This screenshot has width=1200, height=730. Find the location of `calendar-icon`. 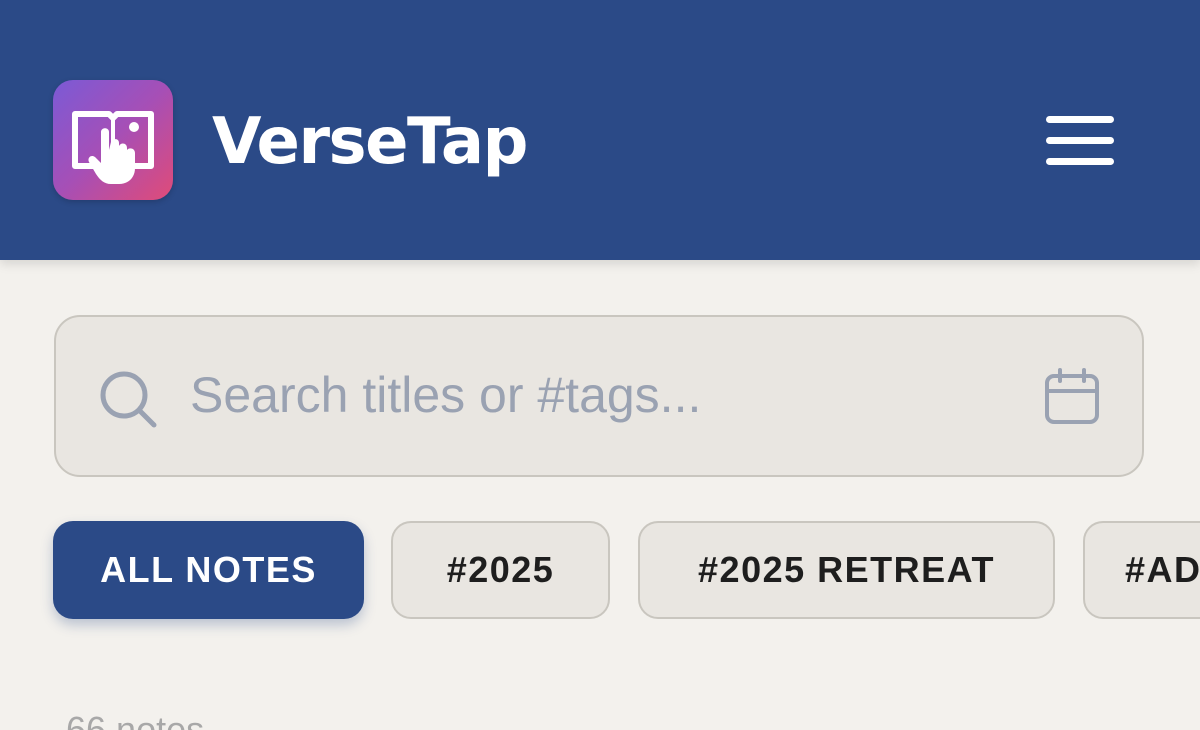

calendar-icon is located at coordinates (1072, 397).